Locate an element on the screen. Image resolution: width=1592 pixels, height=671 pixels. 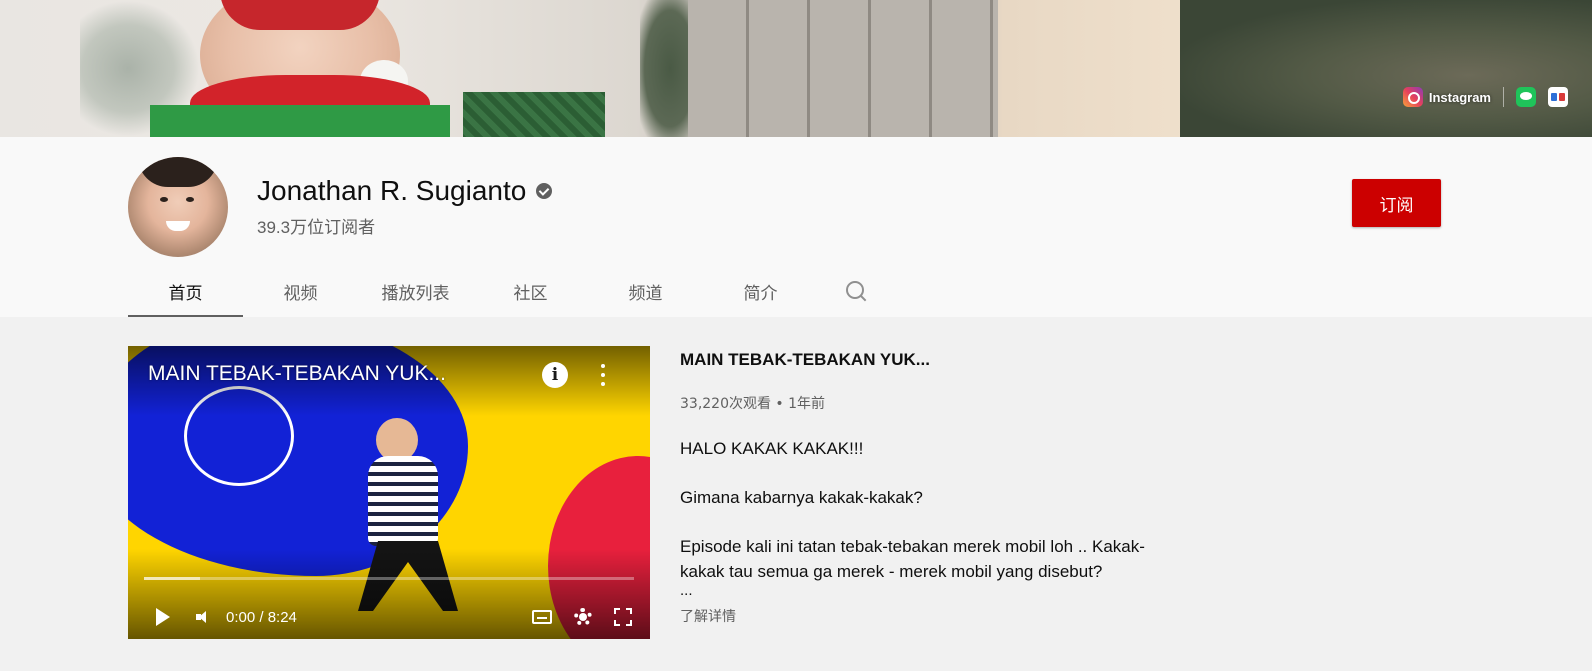
progress-fill is located at coordinates (172, 578).